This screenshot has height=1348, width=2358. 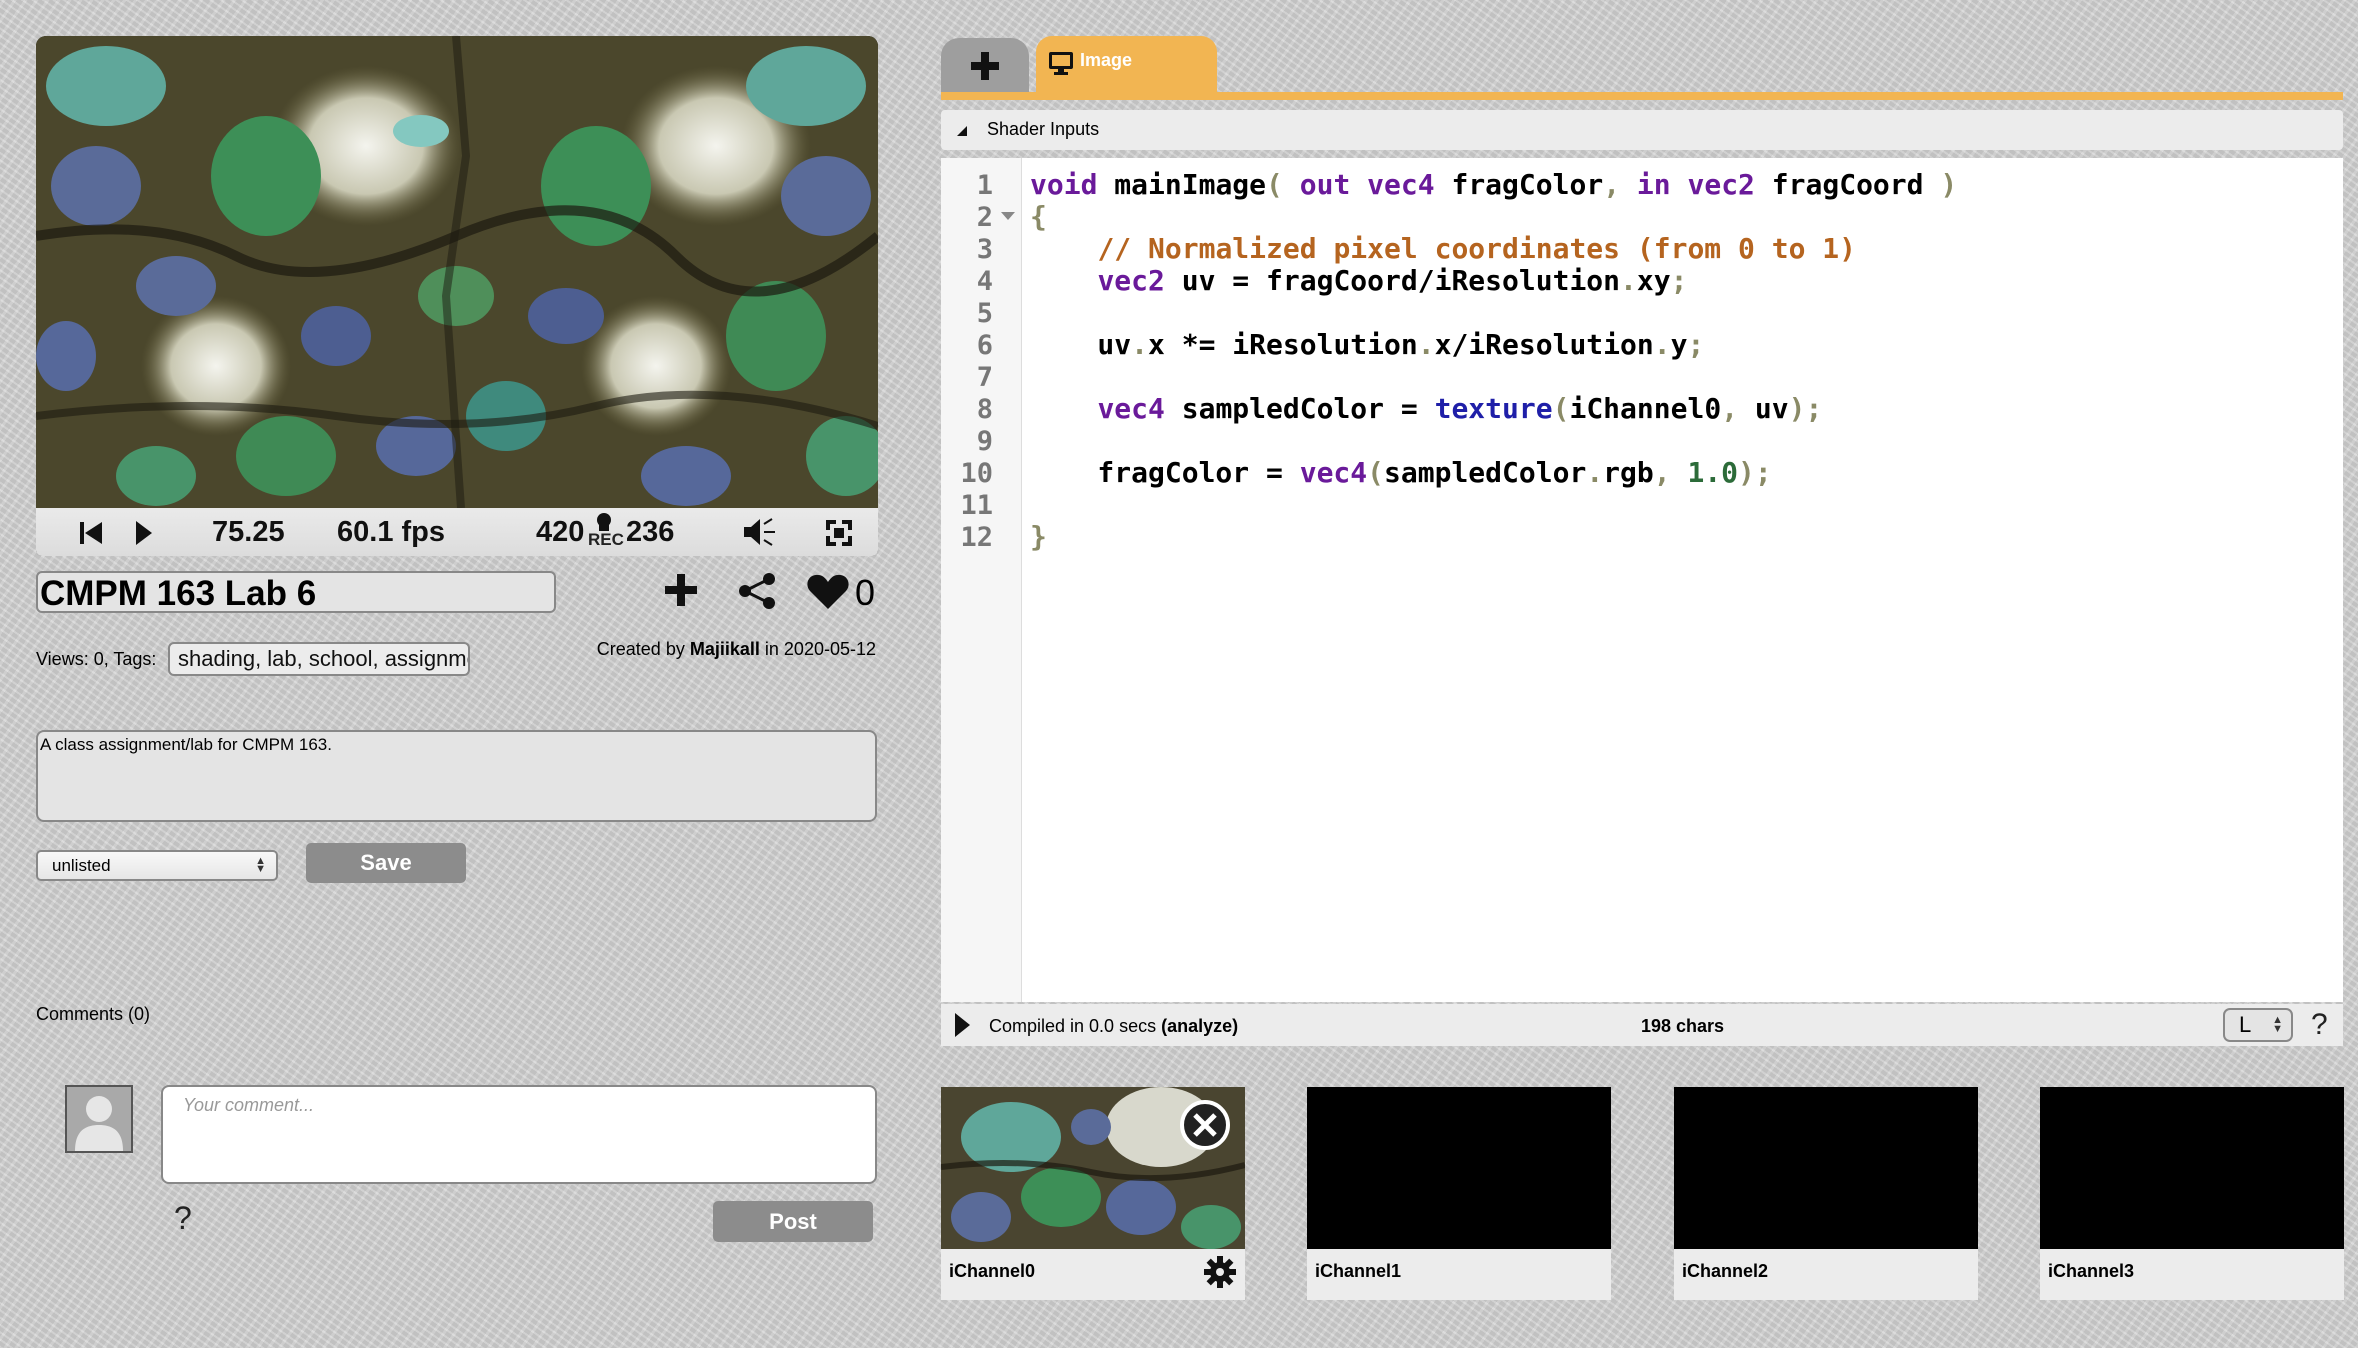 What do you see at coordinates (984, 281) in the screenshot?
I see `line-number: 4` at bounding box center [984, 281].